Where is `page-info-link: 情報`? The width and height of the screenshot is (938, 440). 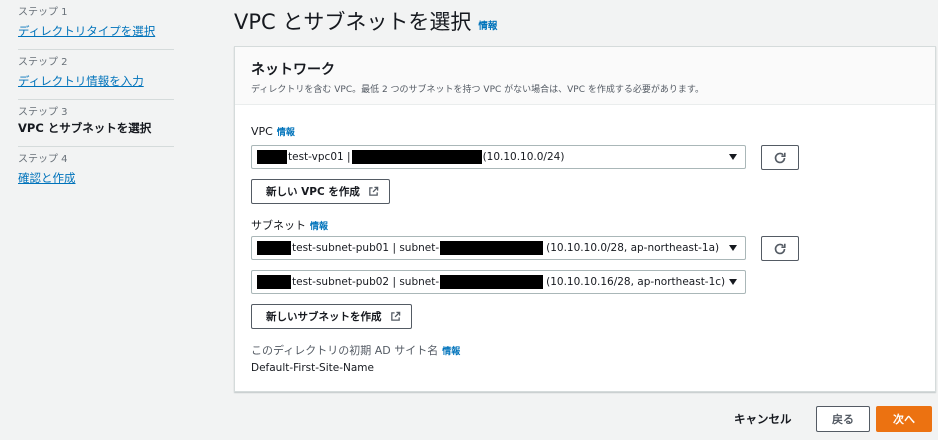
page-info-link: 情報 is located at coordinates (487, 25).